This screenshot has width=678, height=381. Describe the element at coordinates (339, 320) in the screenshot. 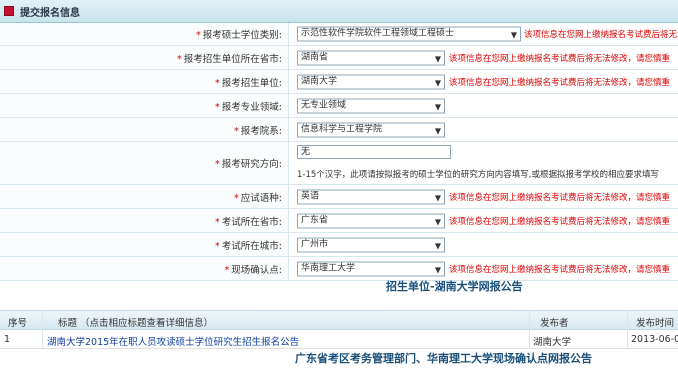

I see `announcement-table-header: 序号 标题 （点击相应标题查看详细信息） 发布者 发布时间` at that location.